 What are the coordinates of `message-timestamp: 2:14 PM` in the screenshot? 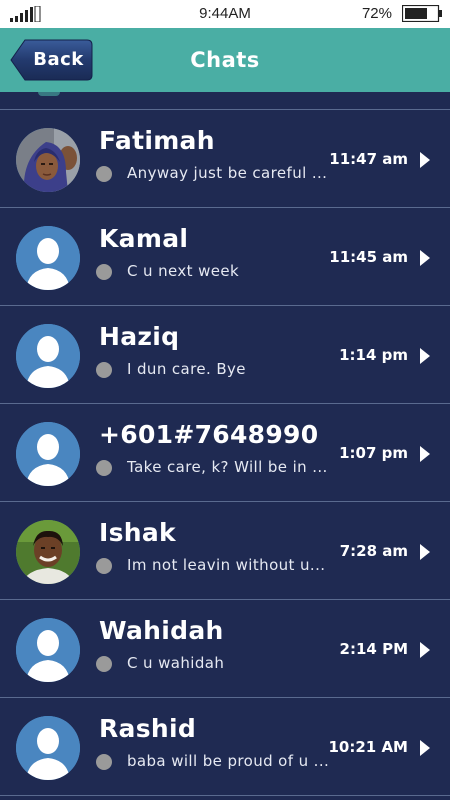 It's located at (373, 649).